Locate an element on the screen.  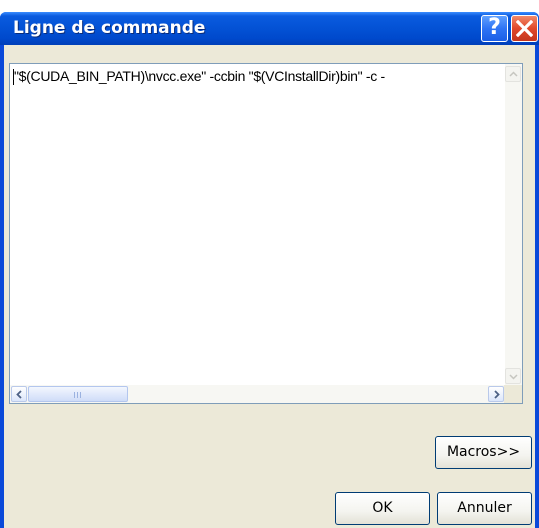
chevron-down-icon is located at coordinates (513, 377).